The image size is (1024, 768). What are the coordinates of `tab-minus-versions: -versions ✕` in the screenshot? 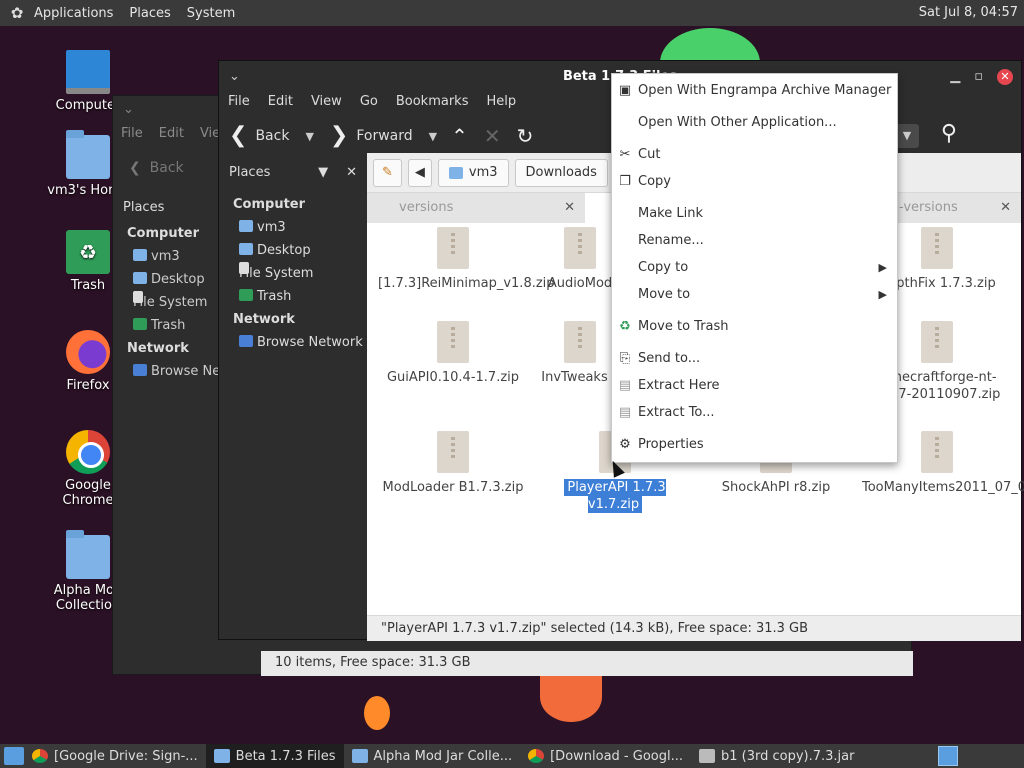 It's located at (950, 208).